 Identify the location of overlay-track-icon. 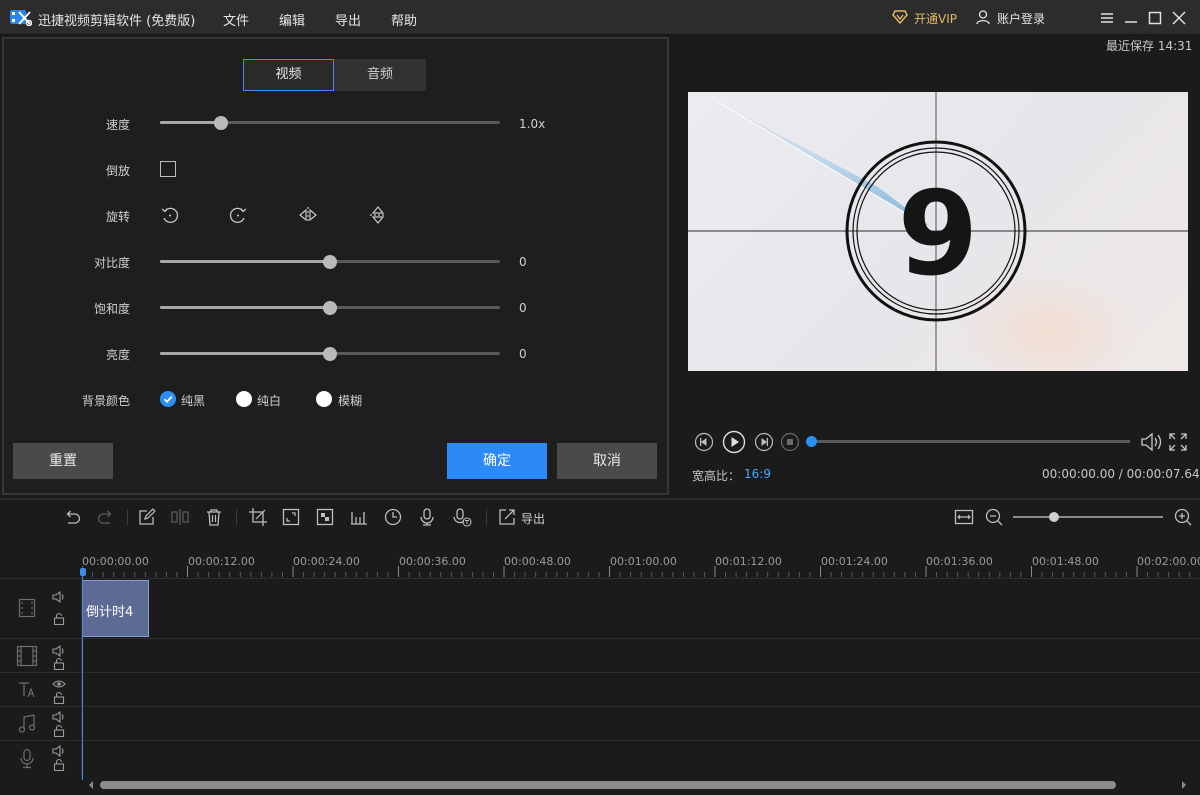
(27, 656).